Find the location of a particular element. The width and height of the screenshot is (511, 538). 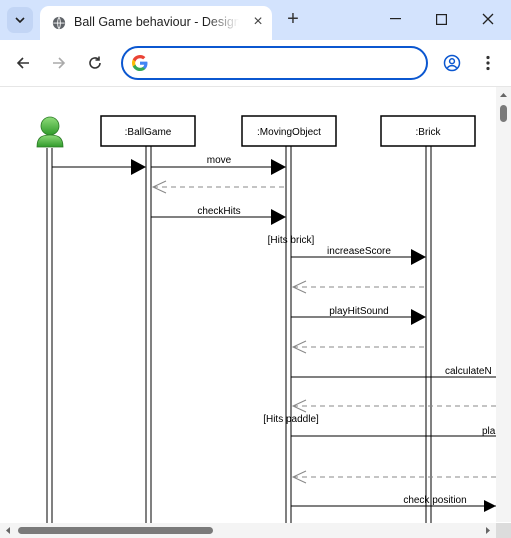

menu-button is located at coordinates (488, 63).